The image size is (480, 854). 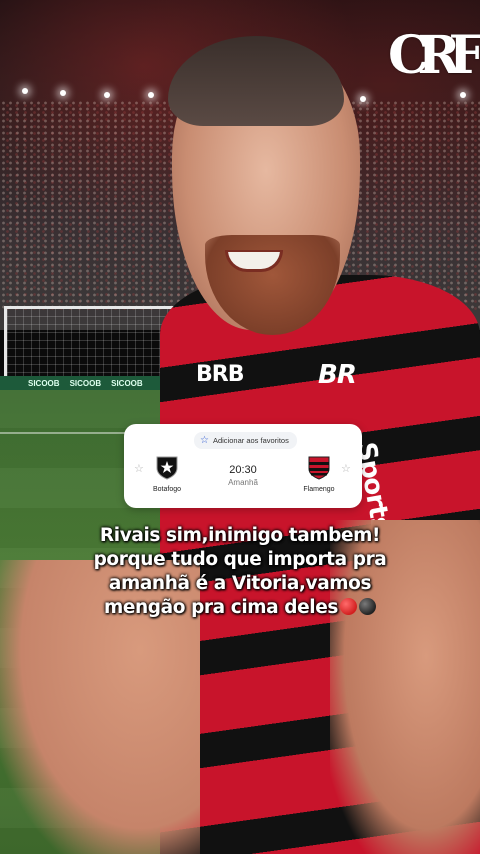 What do you see at coordinates (243, 482) in the screenshot?
I see `kickoff-day: Amanhã` at bounding box center [243, 482].